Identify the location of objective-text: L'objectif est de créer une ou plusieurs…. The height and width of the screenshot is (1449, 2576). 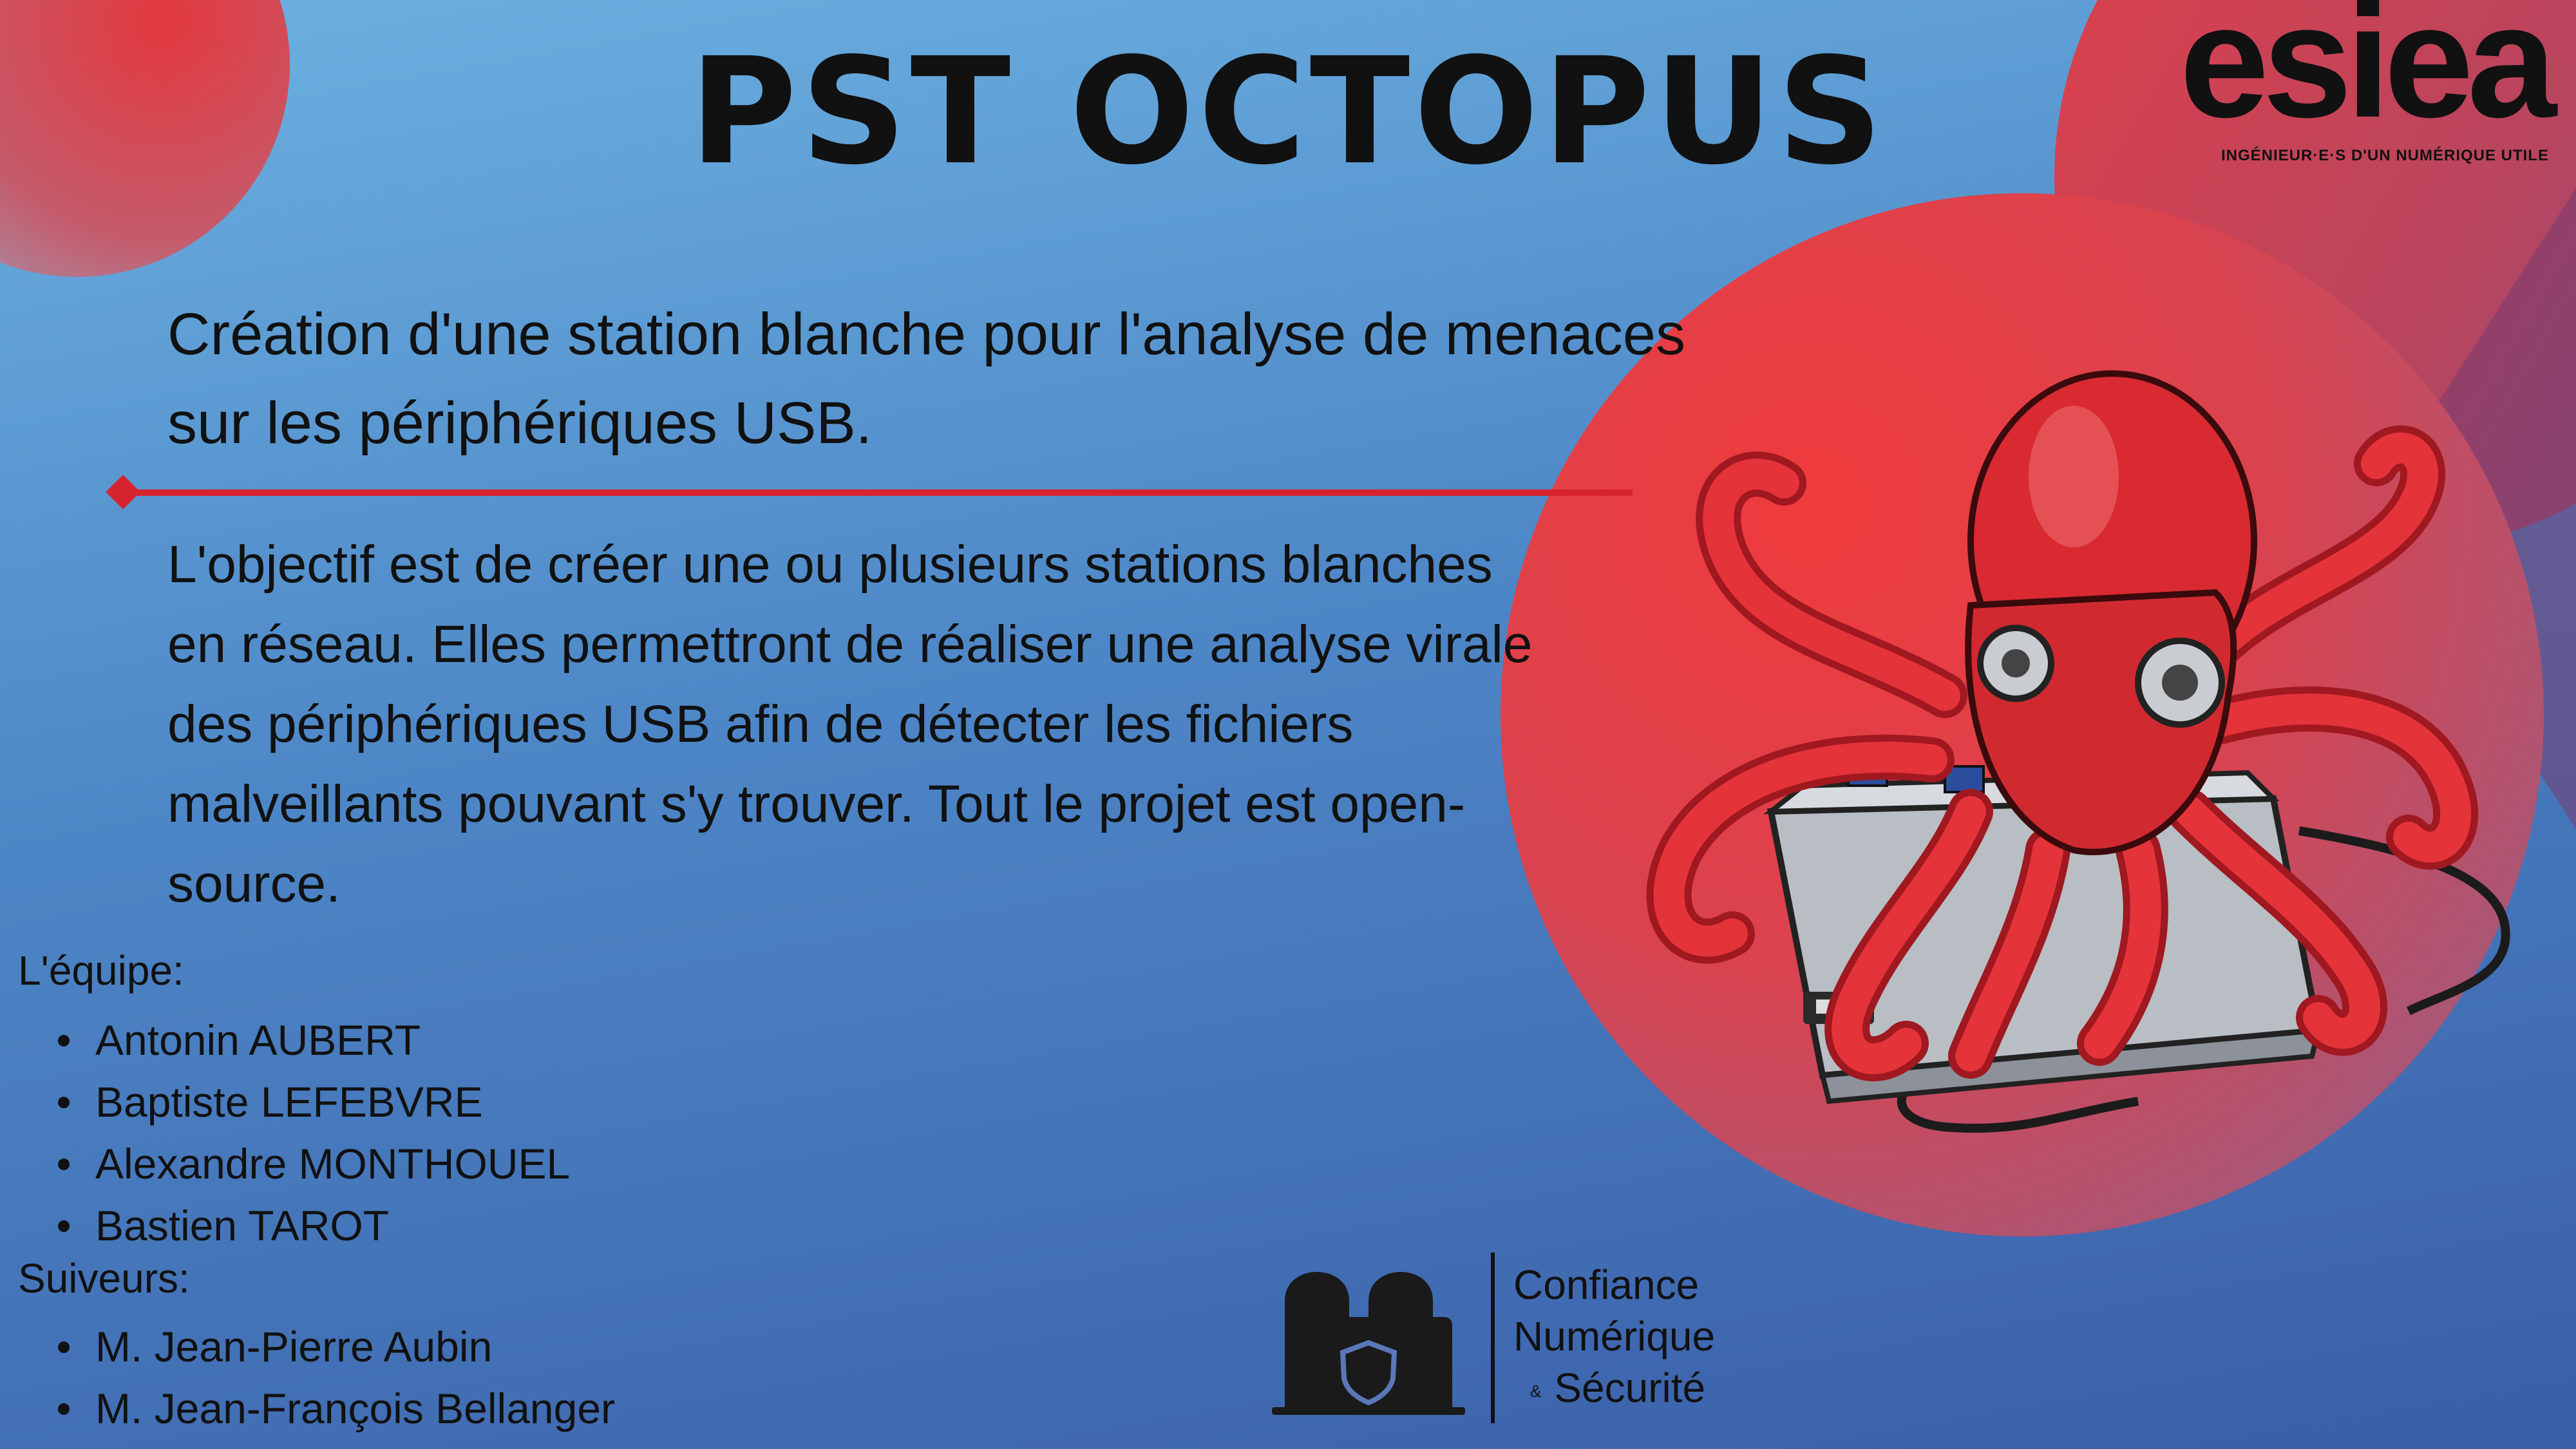
(850, 724).